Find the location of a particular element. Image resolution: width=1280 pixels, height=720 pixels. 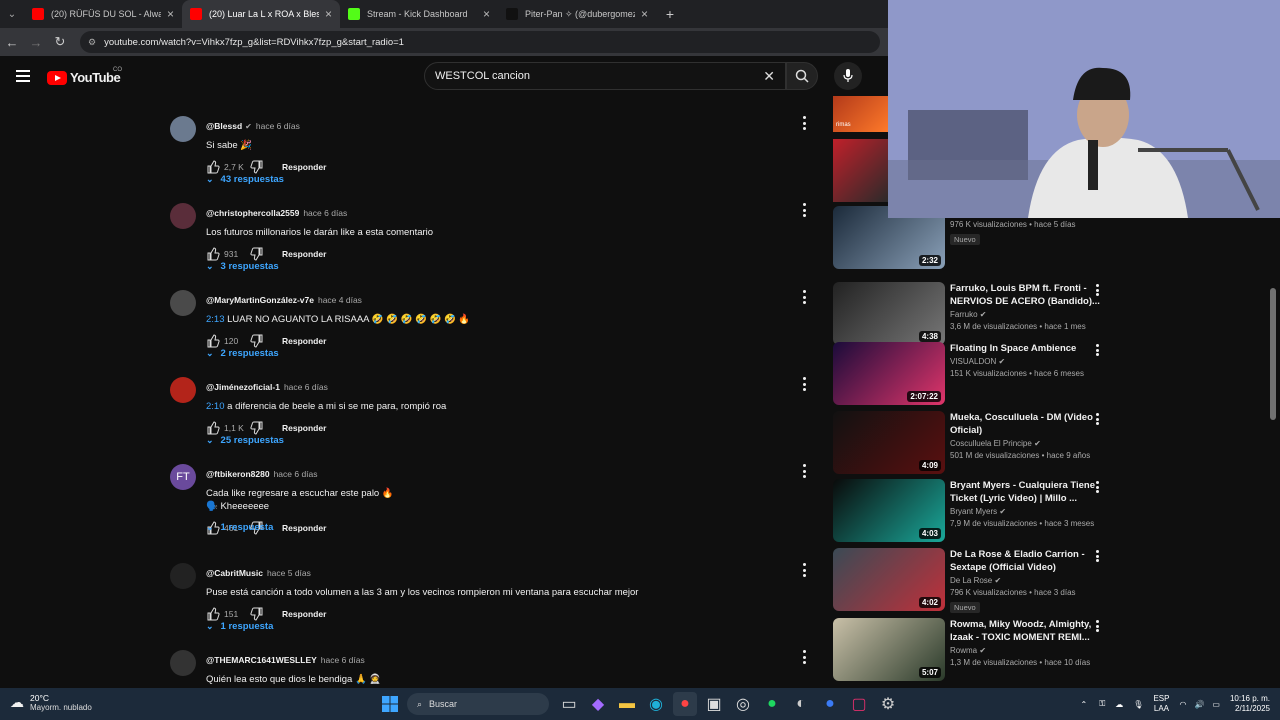

channel-name: VISUALDON ✔ is located at coordinates (1025, 361).